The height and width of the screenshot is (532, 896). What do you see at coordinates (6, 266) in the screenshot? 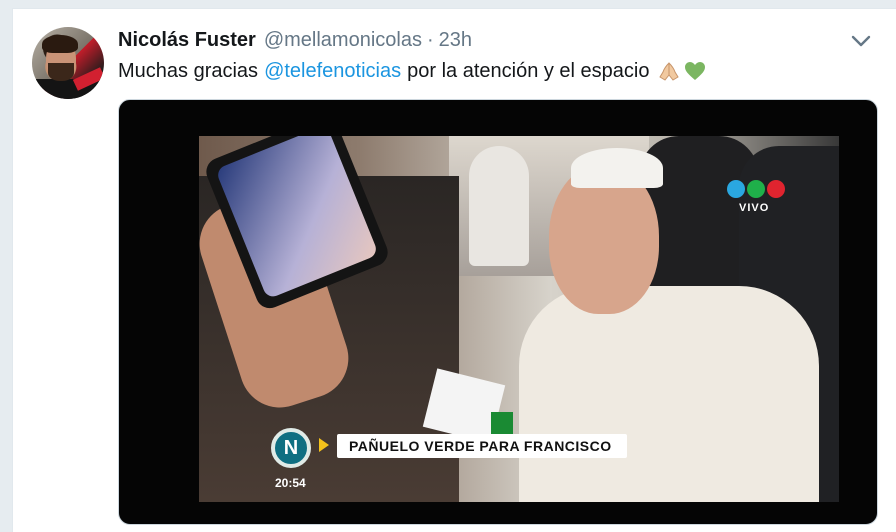
I see `timeline-gutter` at bounding box center [6, 266].